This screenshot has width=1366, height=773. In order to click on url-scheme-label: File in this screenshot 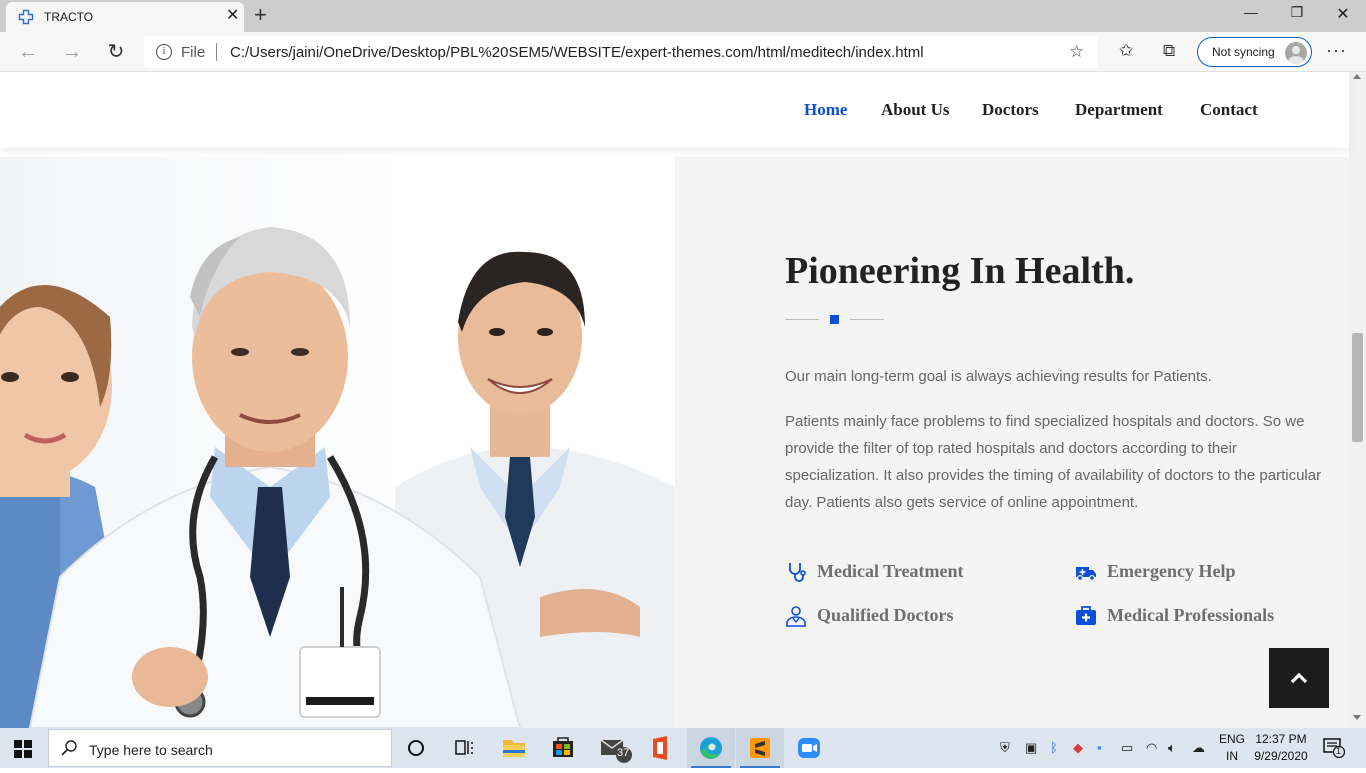, I will do `click(193, 52)`.